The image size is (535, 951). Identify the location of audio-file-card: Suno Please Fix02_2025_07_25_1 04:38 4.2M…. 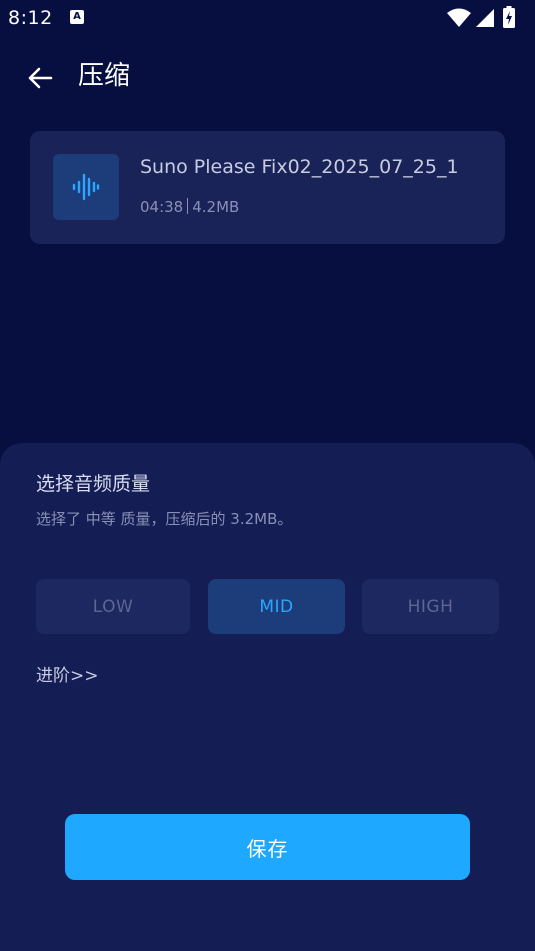
(267, 187).